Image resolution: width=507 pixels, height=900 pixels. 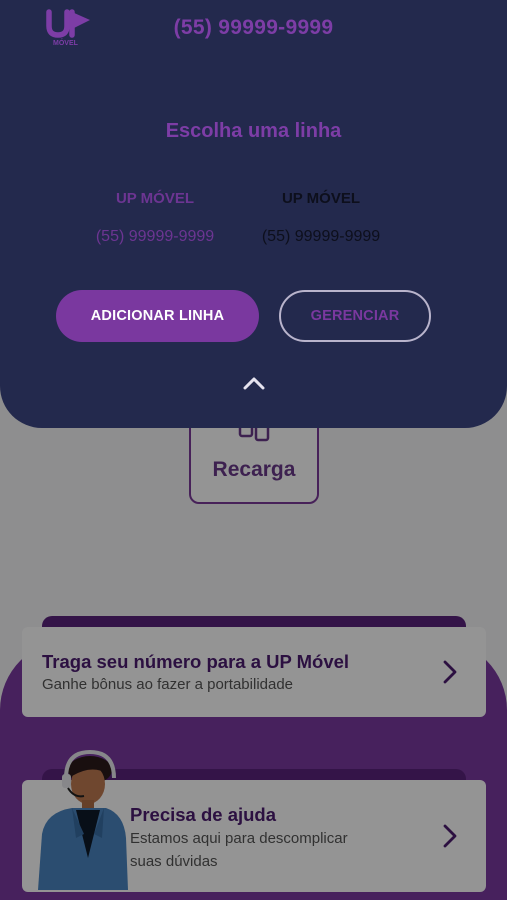 I want to click on manage-button: GERENCIAR, so click(x=355, y=316).